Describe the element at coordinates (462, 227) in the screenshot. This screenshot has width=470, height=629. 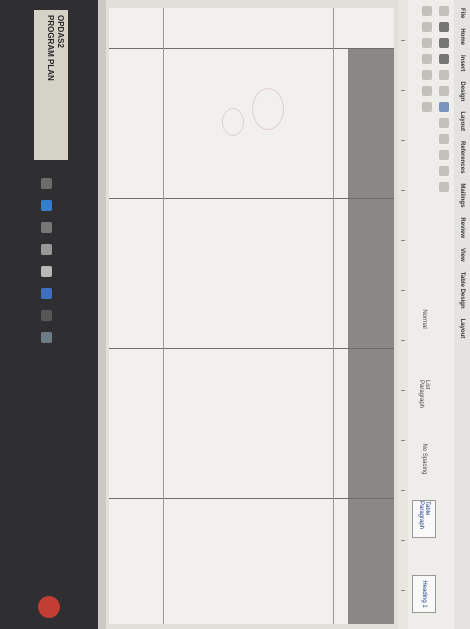
I see `tab-review: Review` at that location.